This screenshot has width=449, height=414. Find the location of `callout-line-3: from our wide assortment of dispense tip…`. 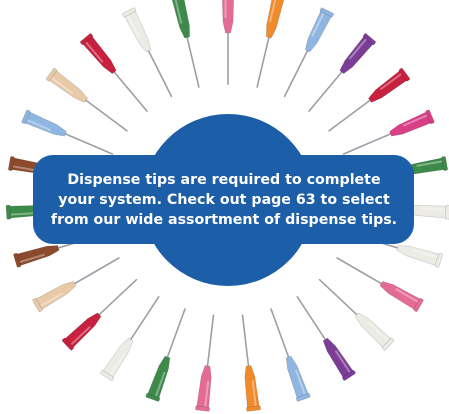

callout-line-3: from our wide assortment of dispense tip… is located at coordinates (224, 220).